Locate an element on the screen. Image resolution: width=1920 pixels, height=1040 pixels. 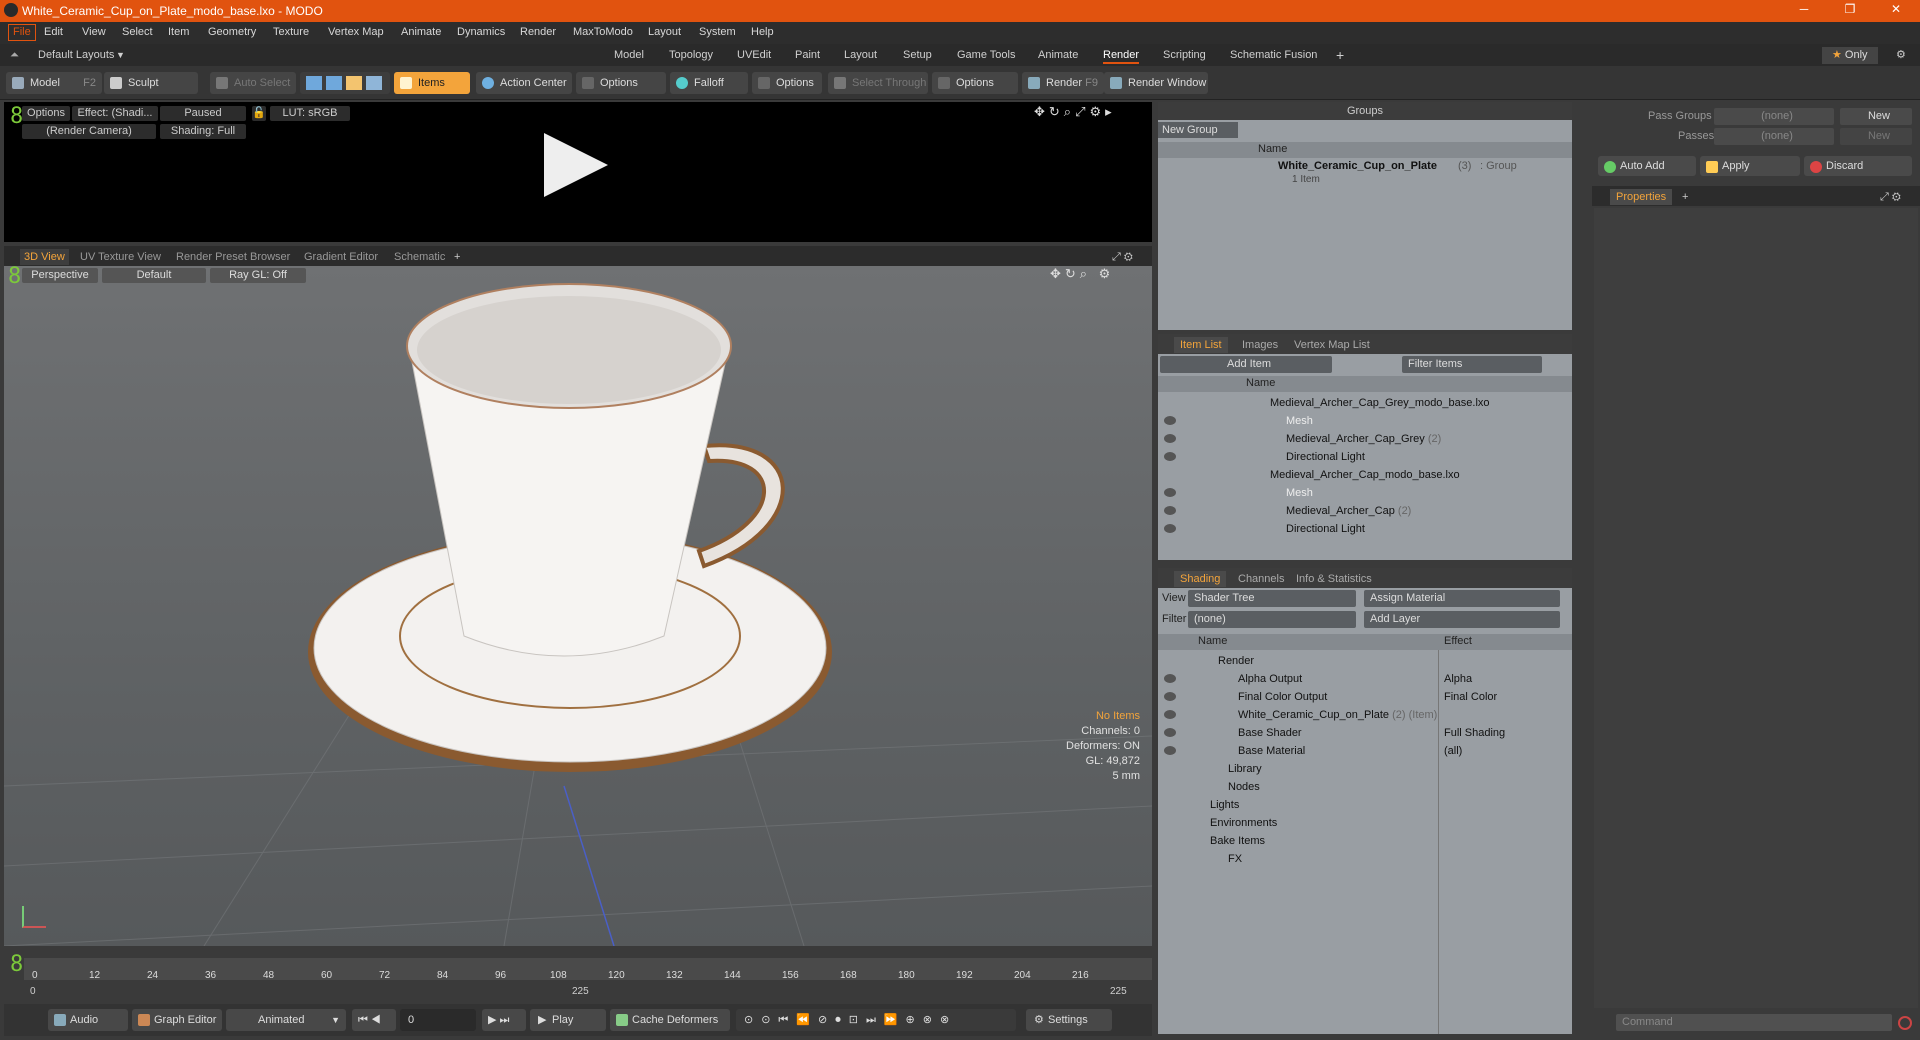
options-button-1: Options is located at coordinates (621, 83).